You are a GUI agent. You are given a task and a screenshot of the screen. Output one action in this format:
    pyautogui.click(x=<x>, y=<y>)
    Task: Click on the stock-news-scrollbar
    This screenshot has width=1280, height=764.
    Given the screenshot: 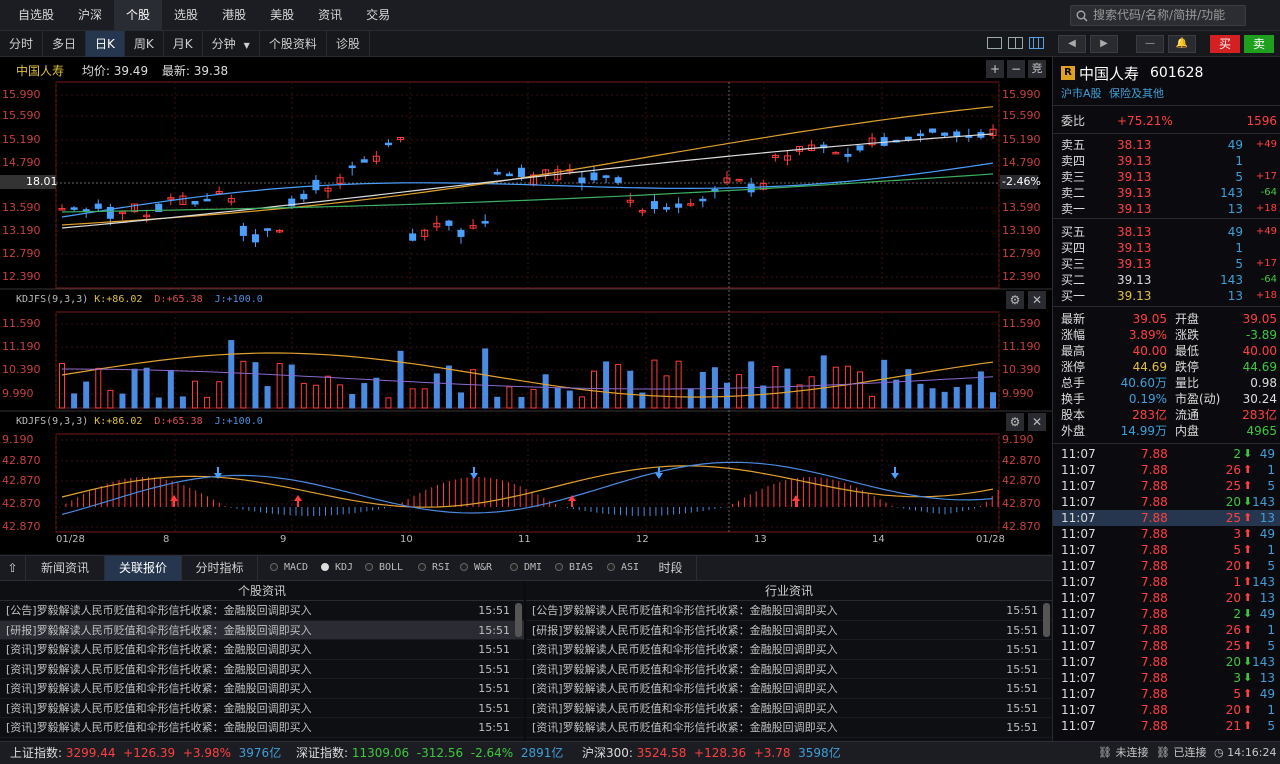 What is the action you would take?
    pyautogui.click(x=518, y=620)
    